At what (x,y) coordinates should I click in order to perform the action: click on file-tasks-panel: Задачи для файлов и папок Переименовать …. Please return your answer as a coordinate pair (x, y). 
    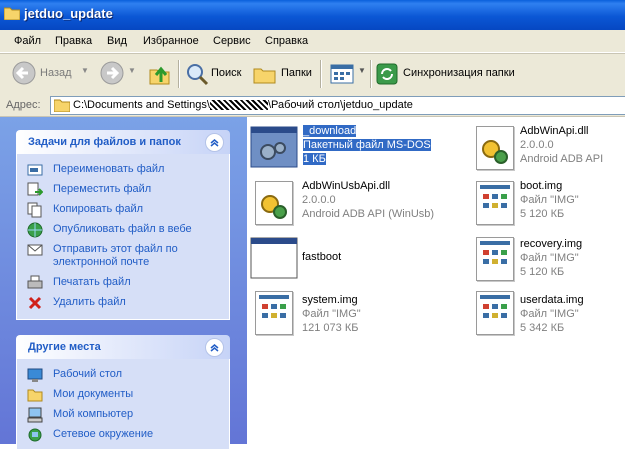
    Looking at the image, I should click on (123, 225).